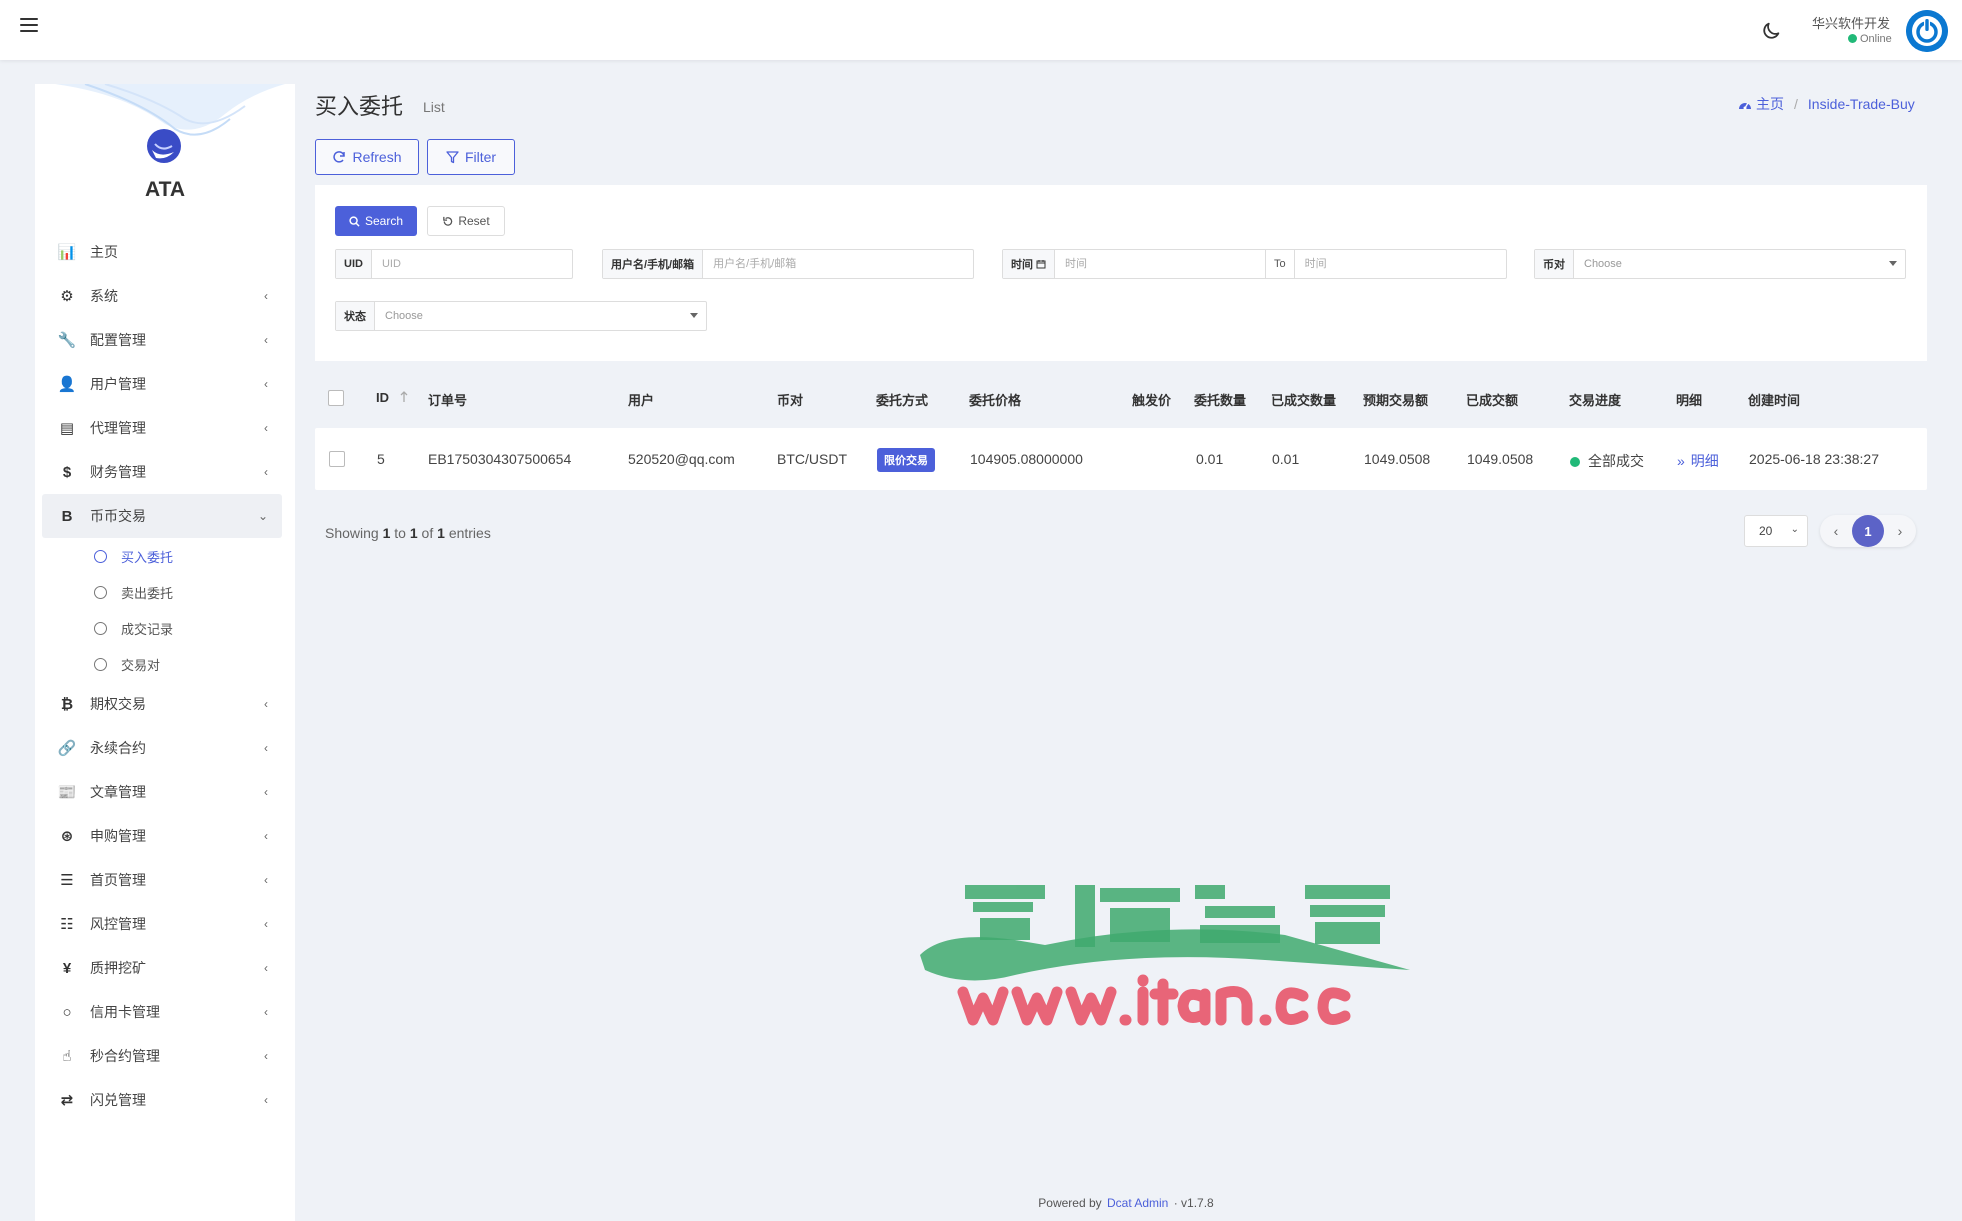 The image size is (1962, 1221). I want to click on status-select: Choose, so click(540, 316).